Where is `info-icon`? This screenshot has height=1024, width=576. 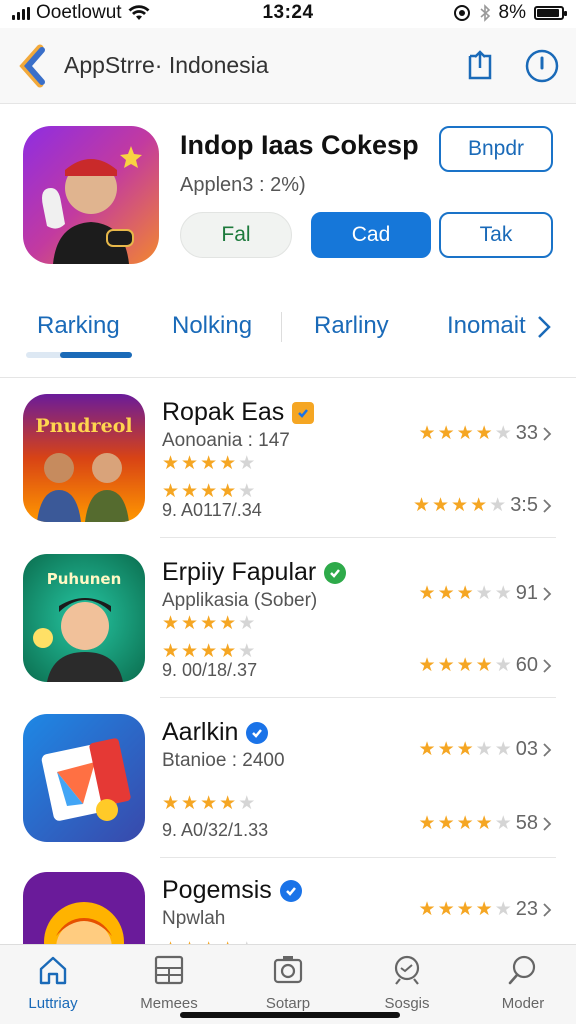
info-icon is located at coordinates (542, 66).